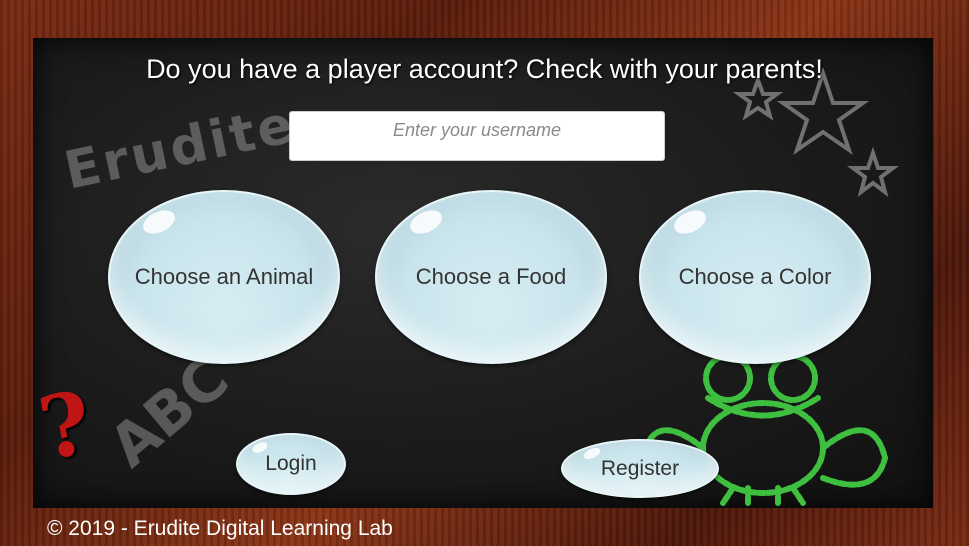 The image size is (969, 546). I want to click on choose-color-label: Choose a Color, so click(755, 276).